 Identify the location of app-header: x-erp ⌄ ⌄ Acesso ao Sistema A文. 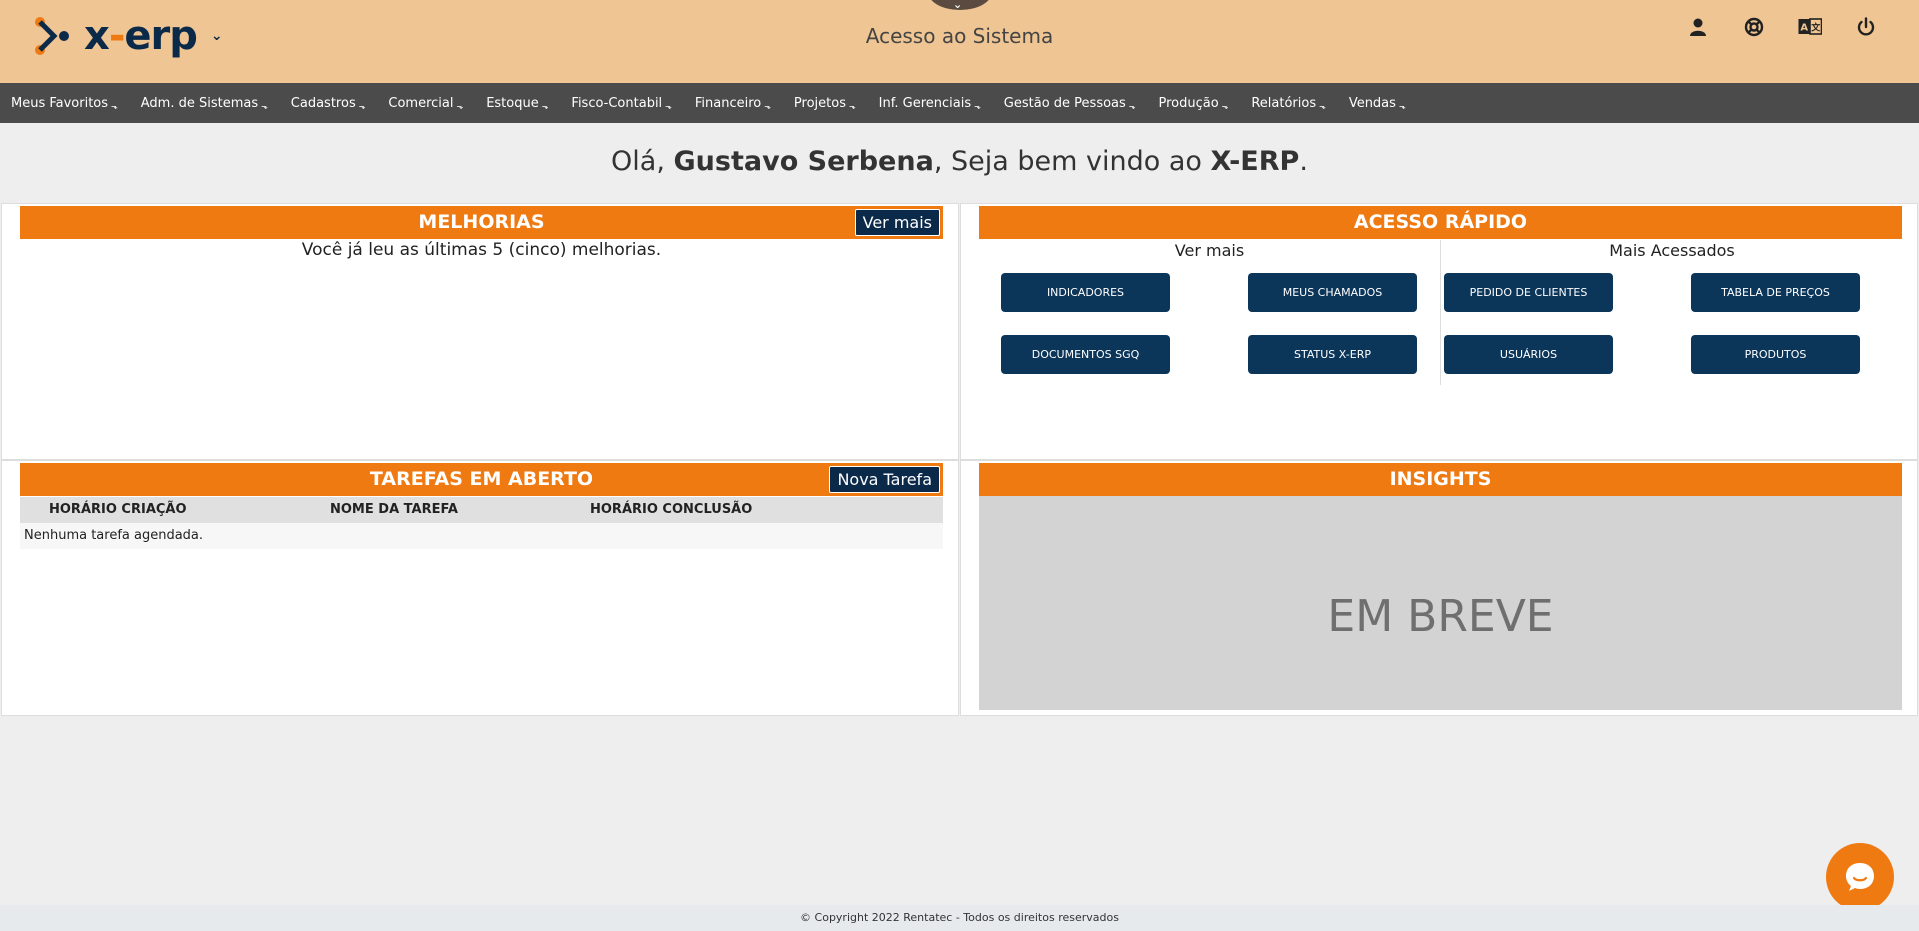
(959, 41).